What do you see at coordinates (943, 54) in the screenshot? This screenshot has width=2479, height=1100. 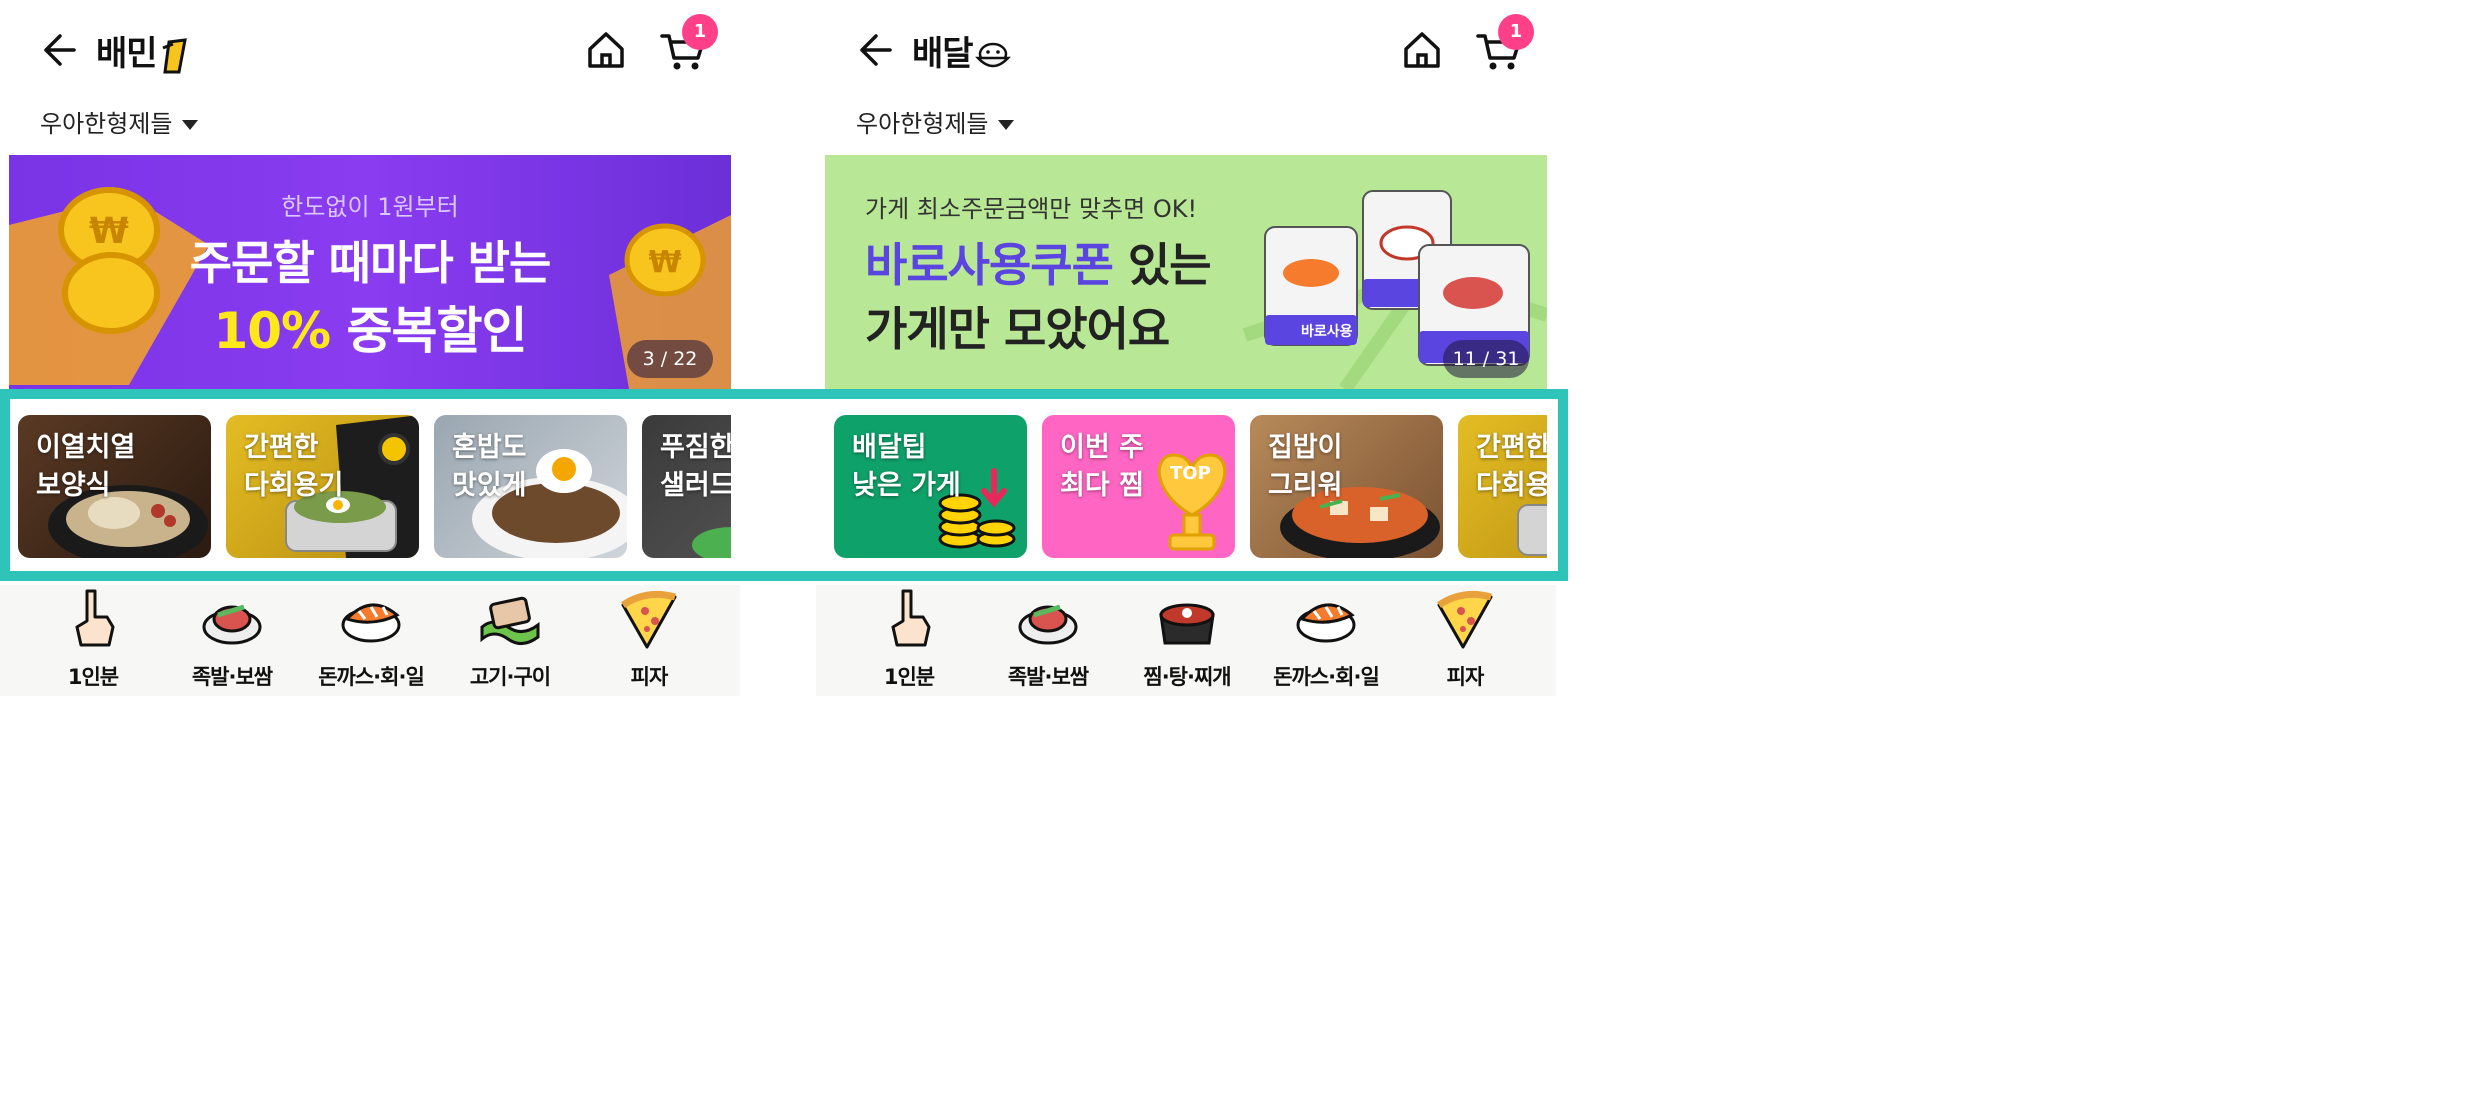 I see `logo-text: 배달` at bounding box center [943, 54].